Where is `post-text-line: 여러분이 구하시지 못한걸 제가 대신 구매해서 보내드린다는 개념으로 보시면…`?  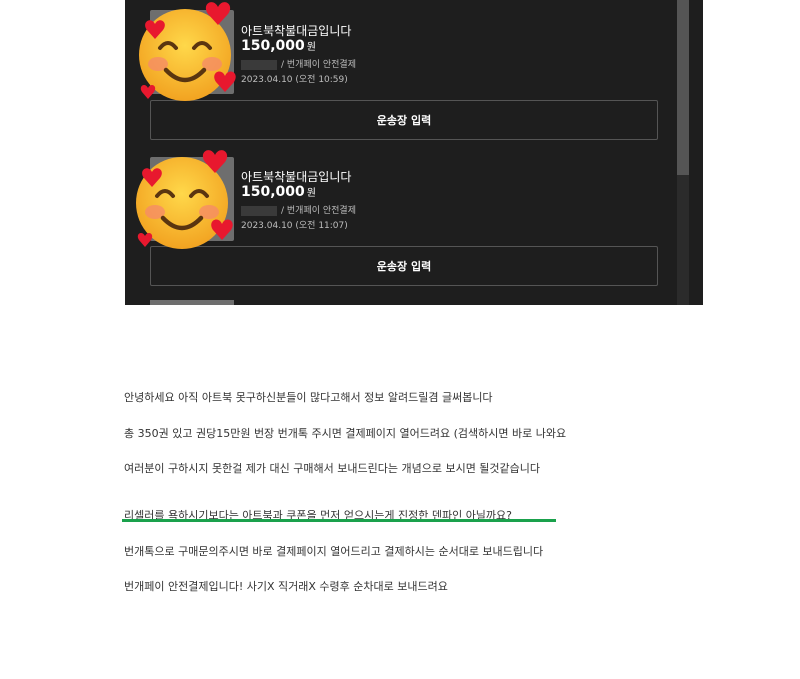 post-text-line: 여러분이 구하시지 못한걸 제가 대신 구매해서 보내드린다는 개념으로 보시면… is located at coordinates (332, 468).